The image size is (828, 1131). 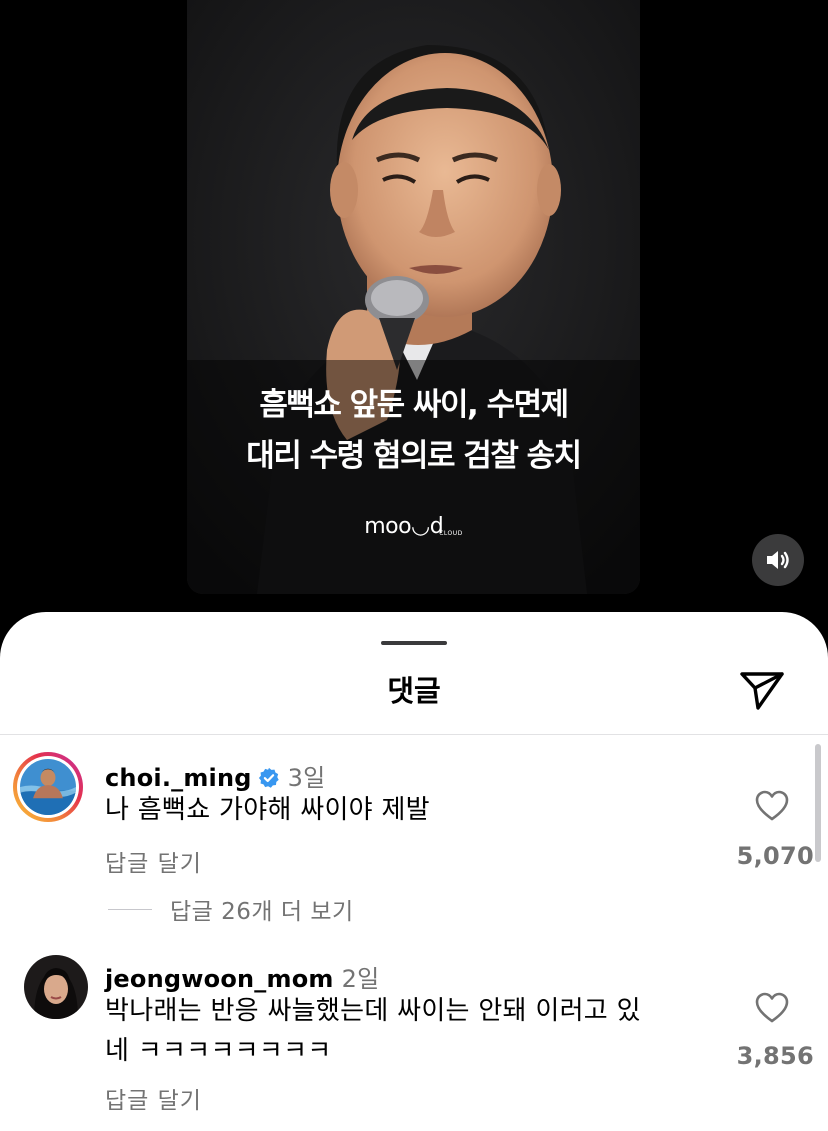 I want to click on view-more-replies: 답글 26개 더 보기, so click(x=231, y=909).